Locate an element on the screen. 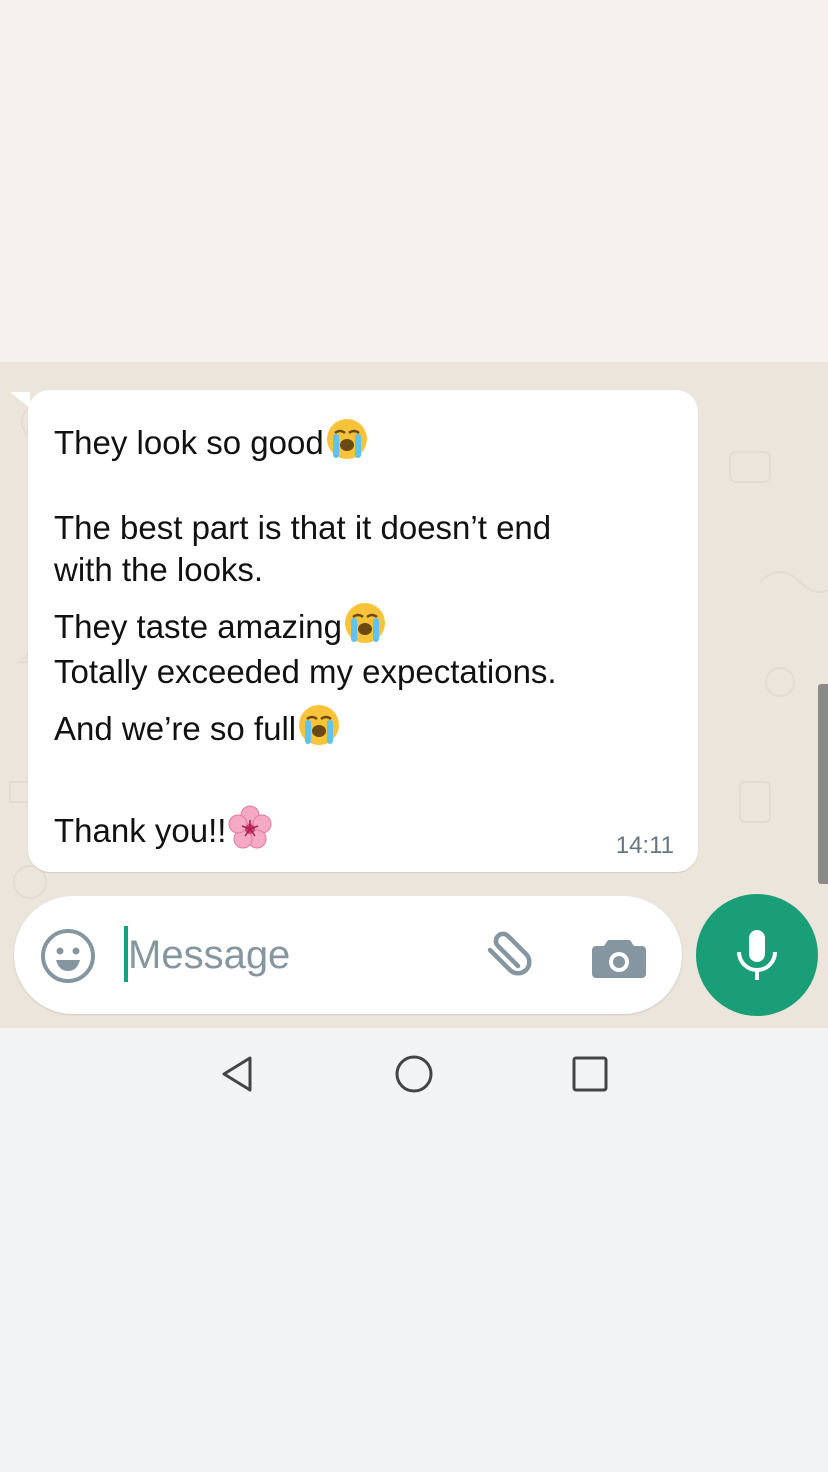 The height and width of the screenshot is (1472, 828). camera-icon is located at coordinates (619, 957).